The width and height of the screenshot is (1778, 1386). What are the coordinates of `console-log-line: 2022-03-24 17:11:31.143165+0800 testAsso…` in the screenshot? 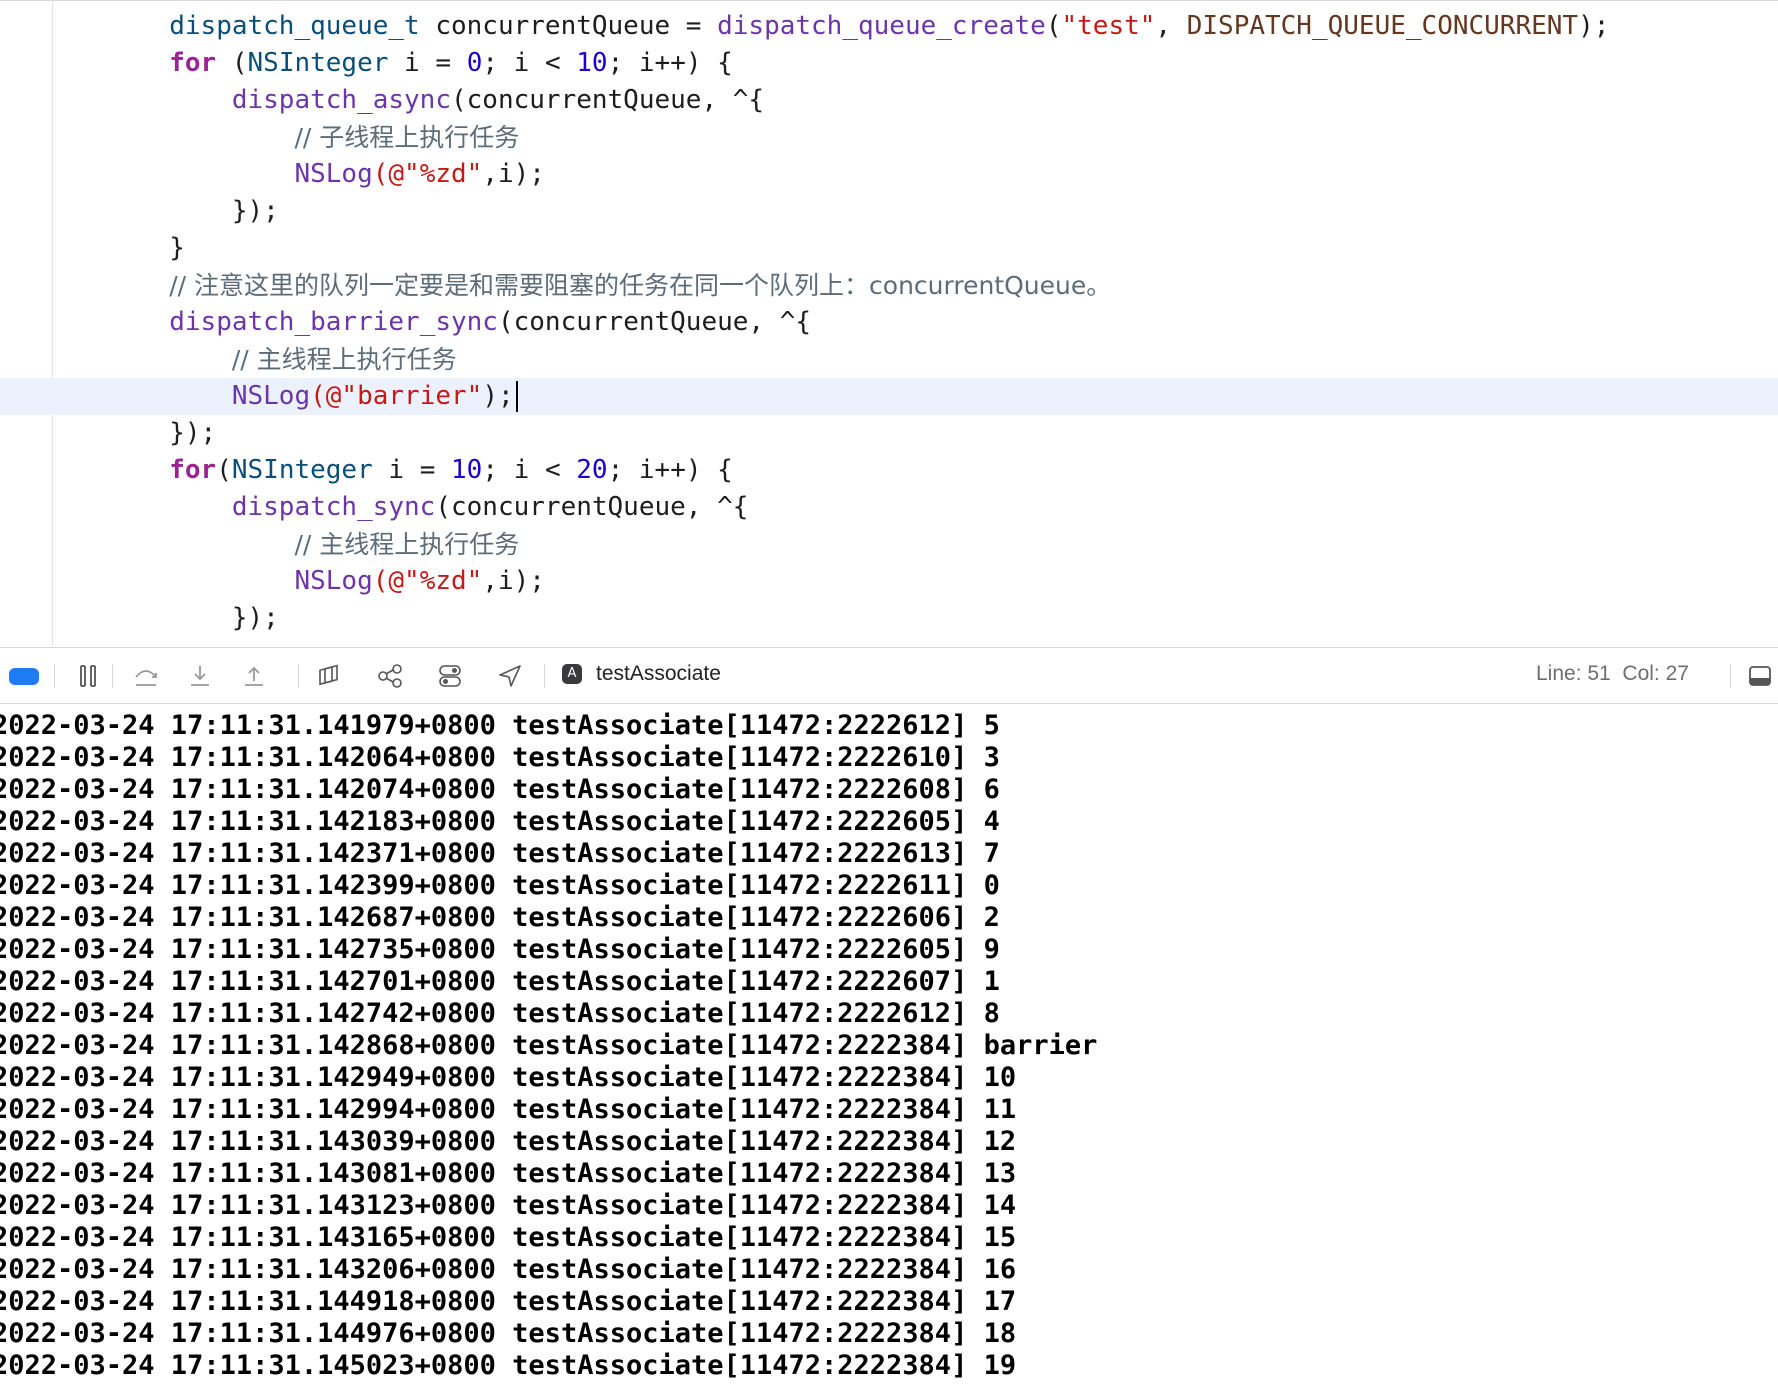 It's located at (508, 1237).